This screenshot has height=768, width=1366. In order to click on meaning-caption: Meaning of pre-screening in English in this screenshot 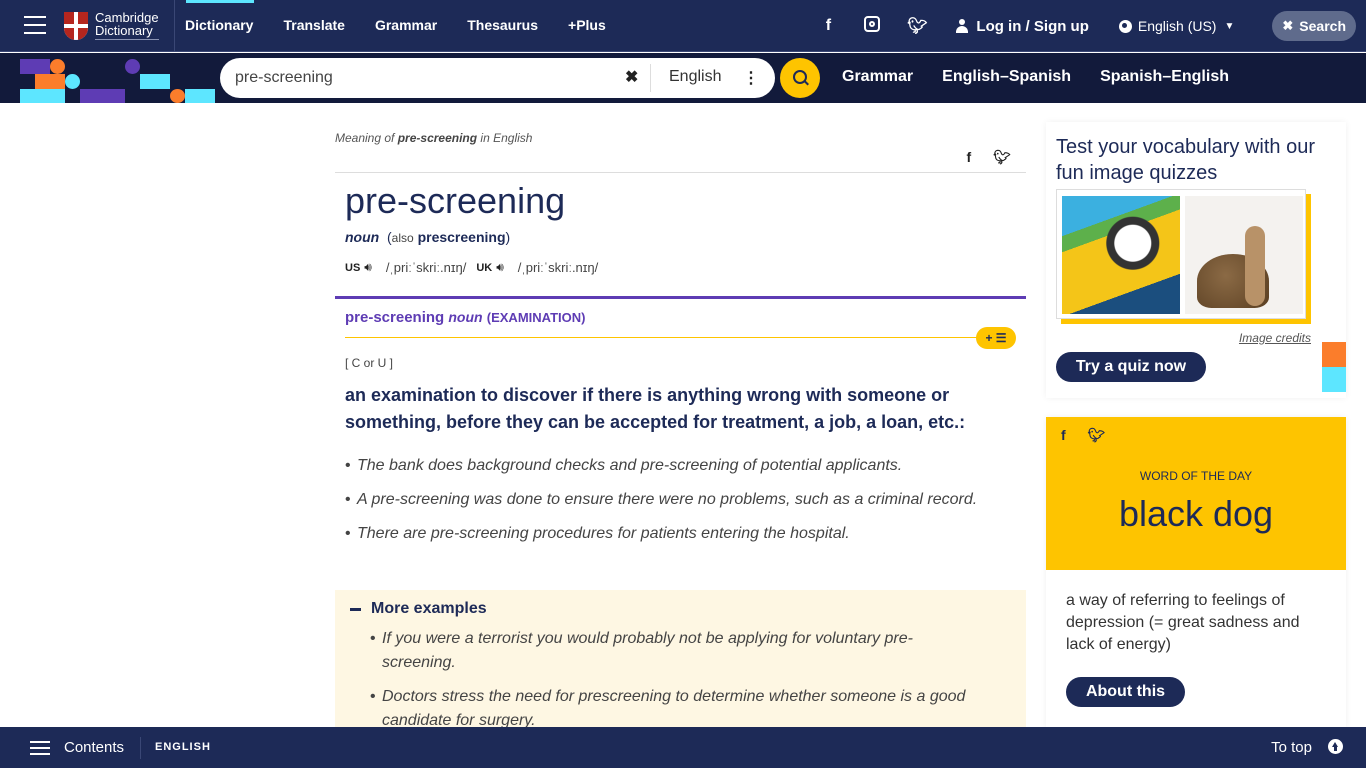, I will do `click(433, 138)`.